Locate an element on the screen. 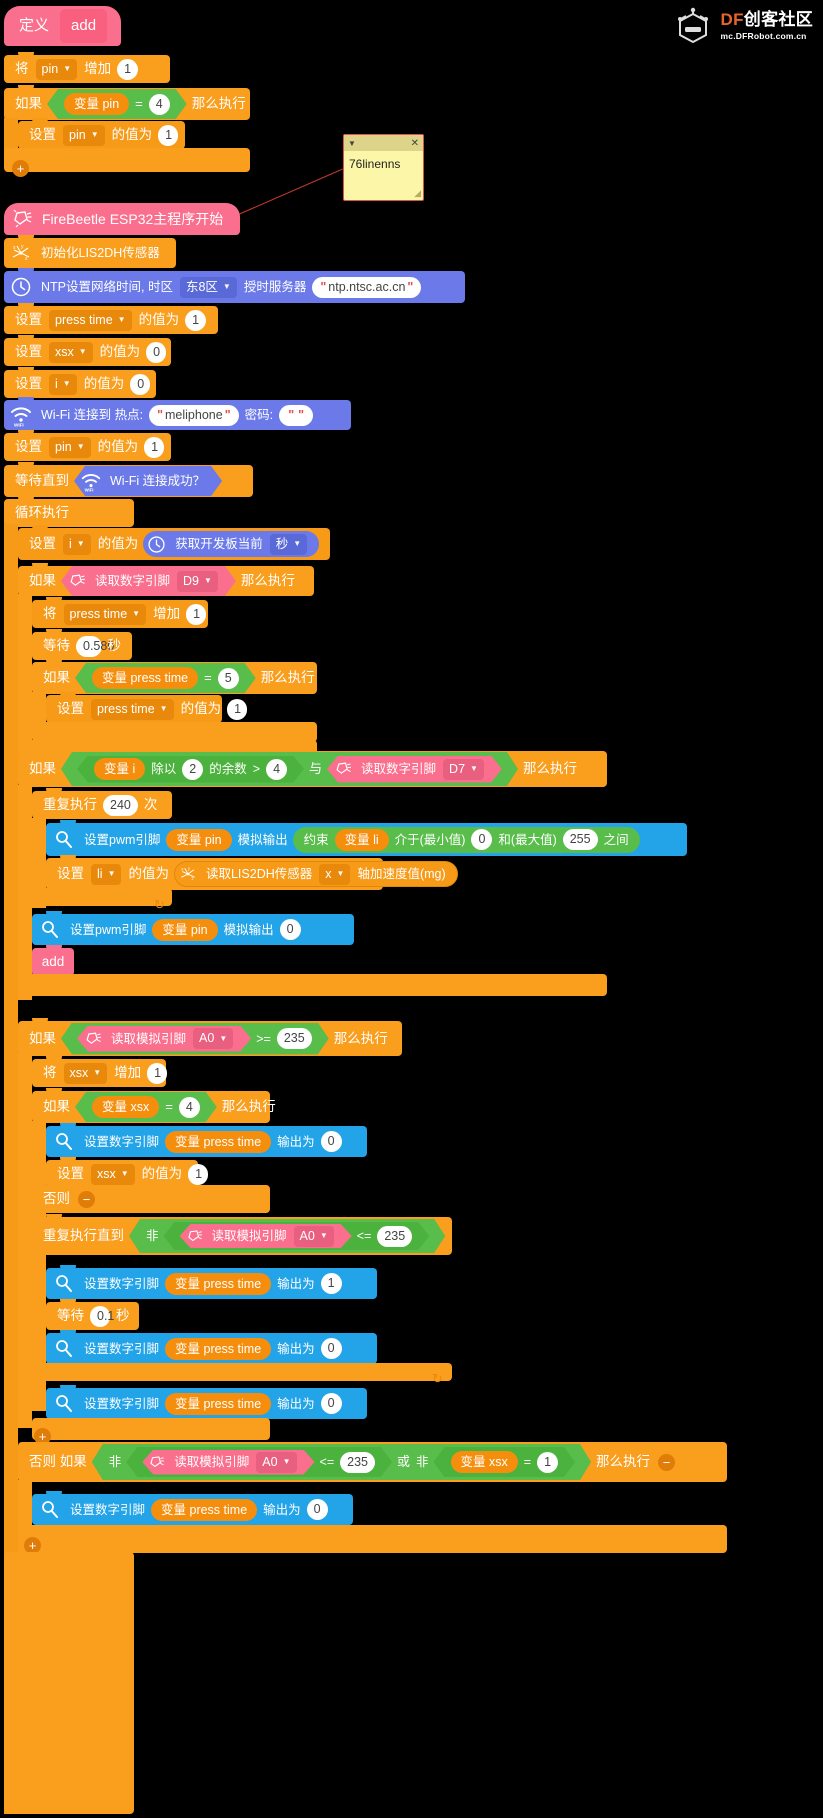  repeat-240-header: 重复执行 240 次 is located at coordinates (102, 803).